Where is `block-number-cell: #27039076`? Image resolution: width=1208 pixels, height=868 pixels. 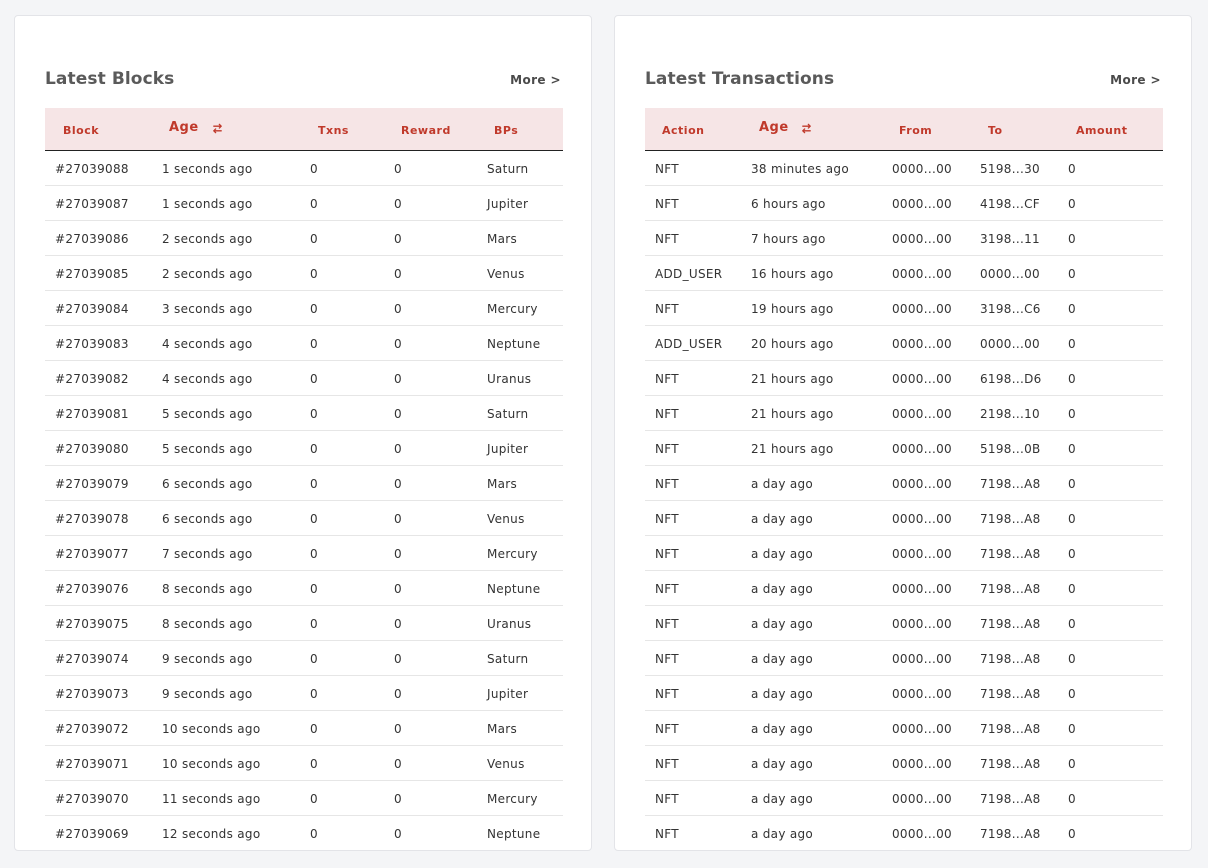 block-number-cell: #27039076 is located at coordinates (92, 589).